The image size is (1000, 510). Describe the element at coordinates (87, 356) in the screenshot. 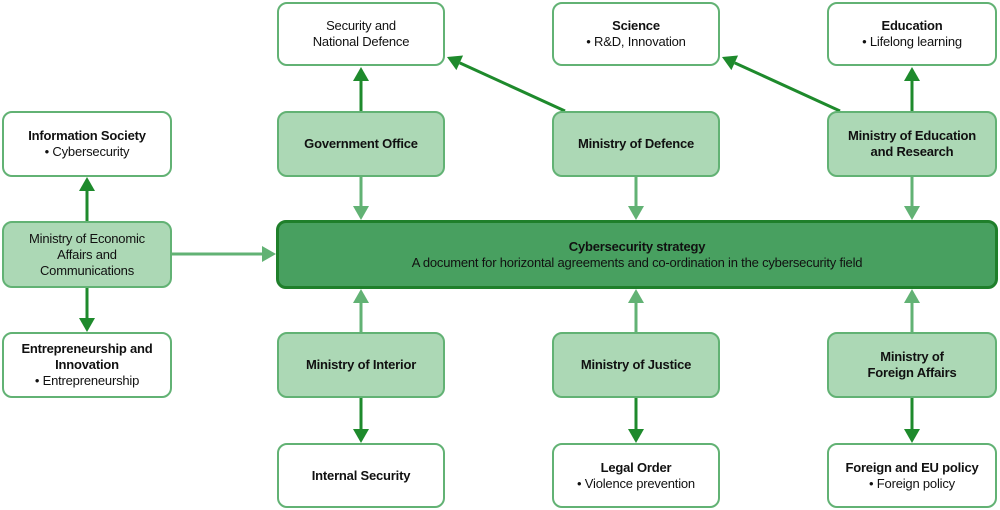

I see `area-title: Entrepreneurship and Innovation` at that location.